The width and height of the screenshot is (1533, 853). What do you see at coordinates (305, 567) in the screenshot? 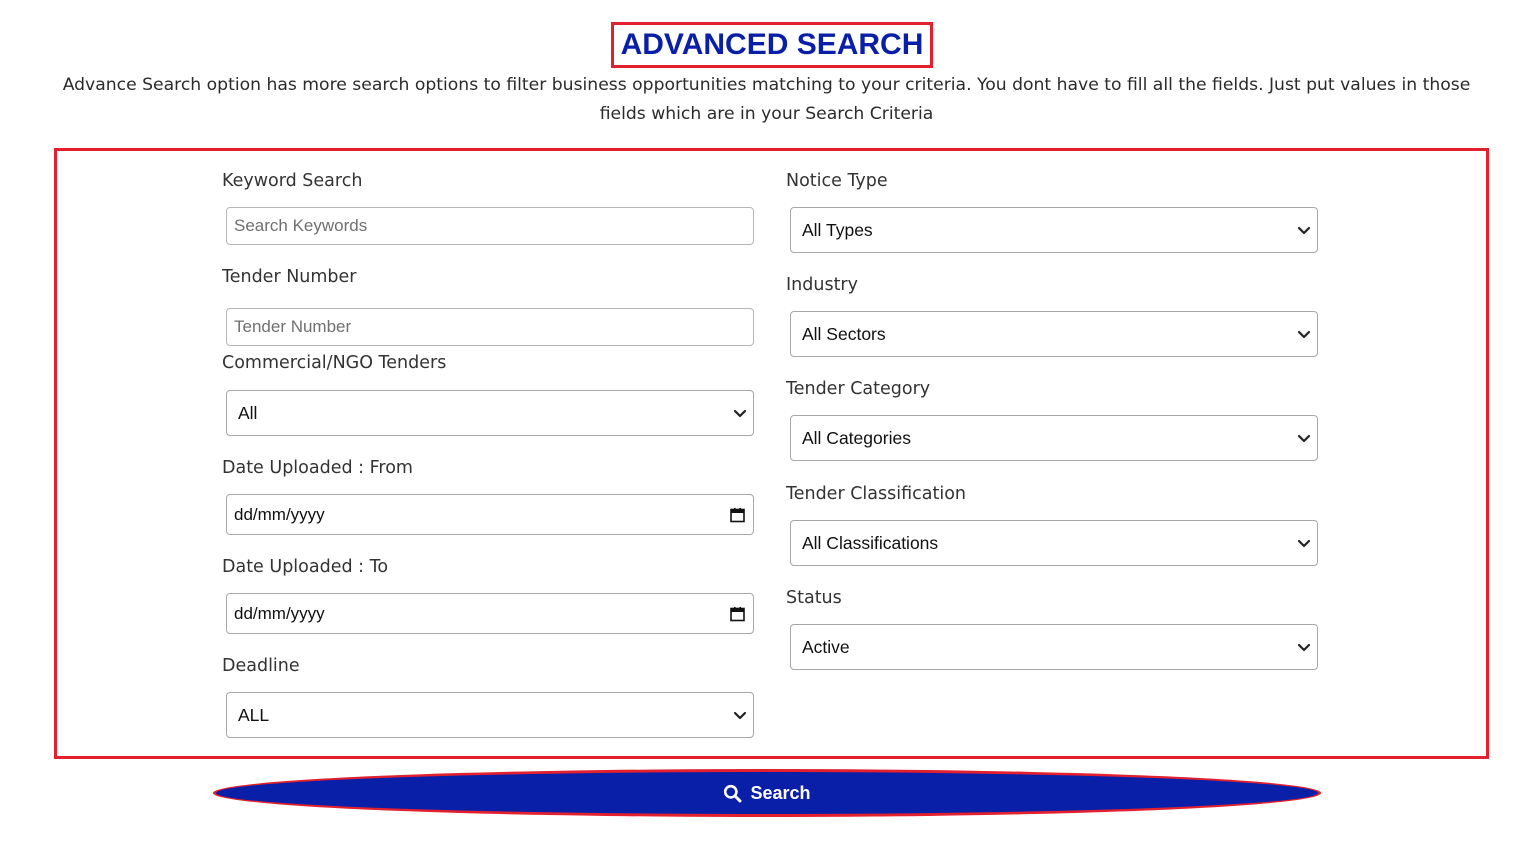
I see `date-to-label: Date Uploaded : To` at bounding box center [305, 567].